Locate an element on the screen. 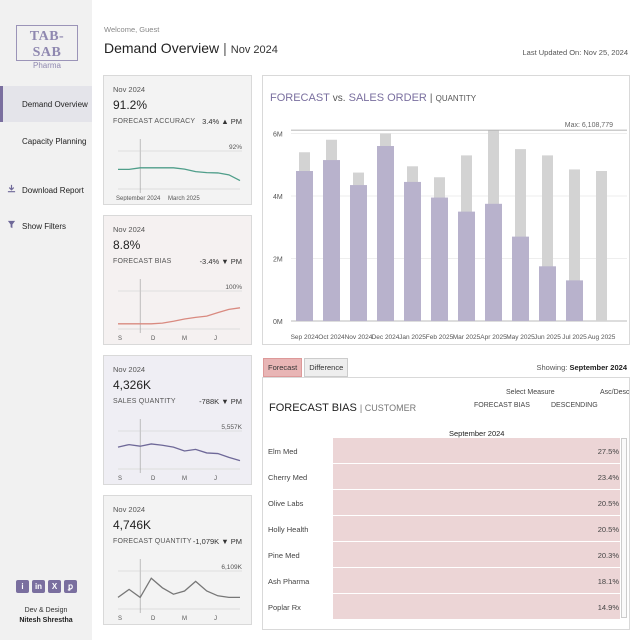 The width and height of the screenshot is (640, 640). x-tick-label: Jul 2025 is located at coordinates (574, 337).